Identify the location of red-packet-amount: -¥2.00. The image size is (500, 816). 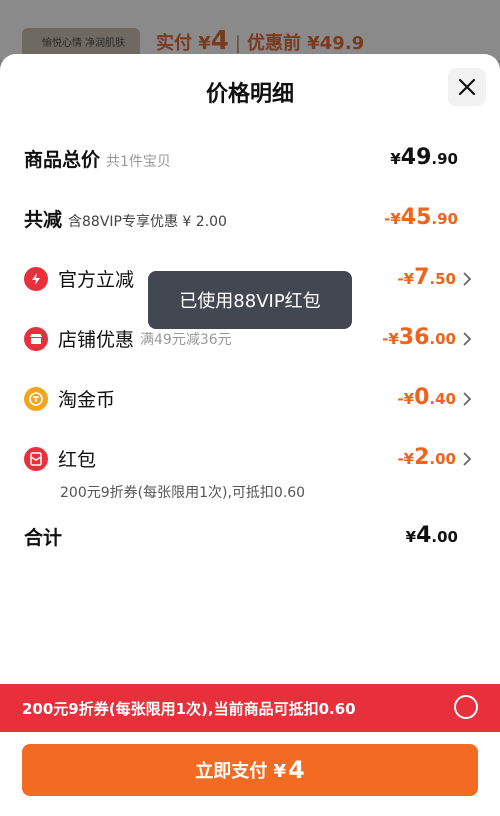
(426, 457).